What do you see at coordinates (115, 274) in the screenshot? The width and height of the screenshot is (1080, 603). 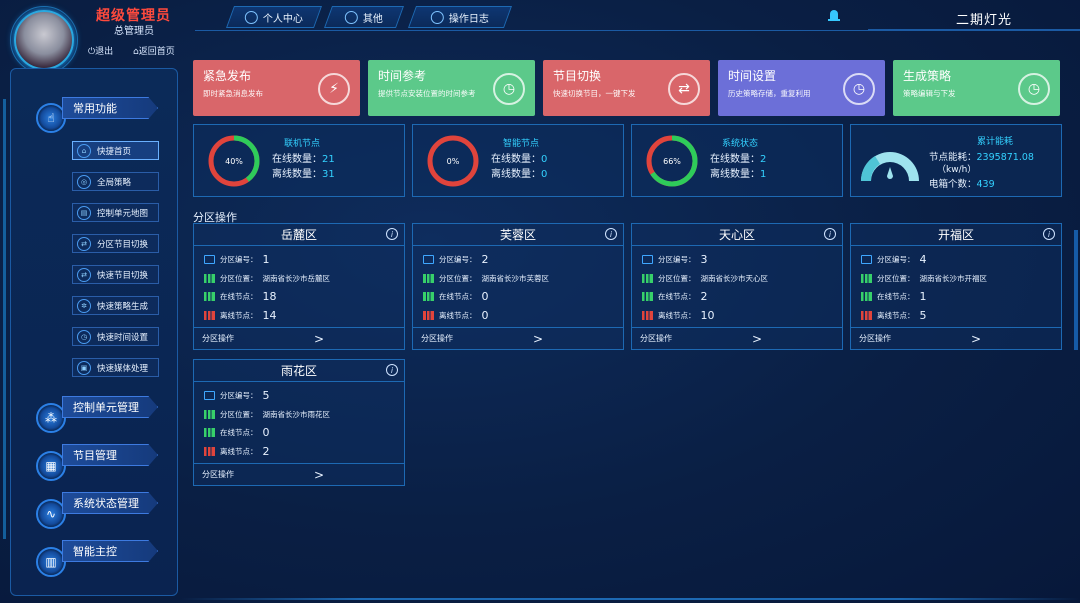 I see `sidebar-item-quick-program: ⇄ 快速节目切换` at bounding box center [115, 274].